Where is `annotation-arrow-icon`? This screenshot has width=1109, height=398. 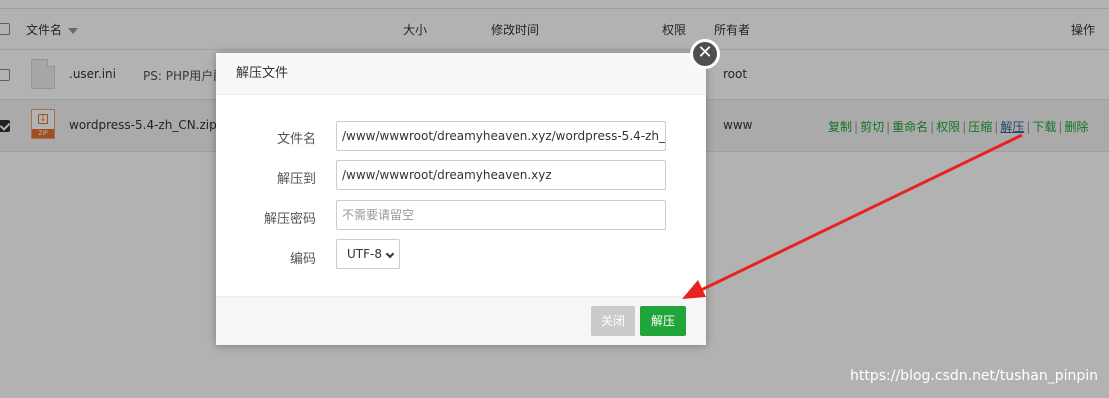
annotation-arrow-icon is located at coordinates (852, 216).